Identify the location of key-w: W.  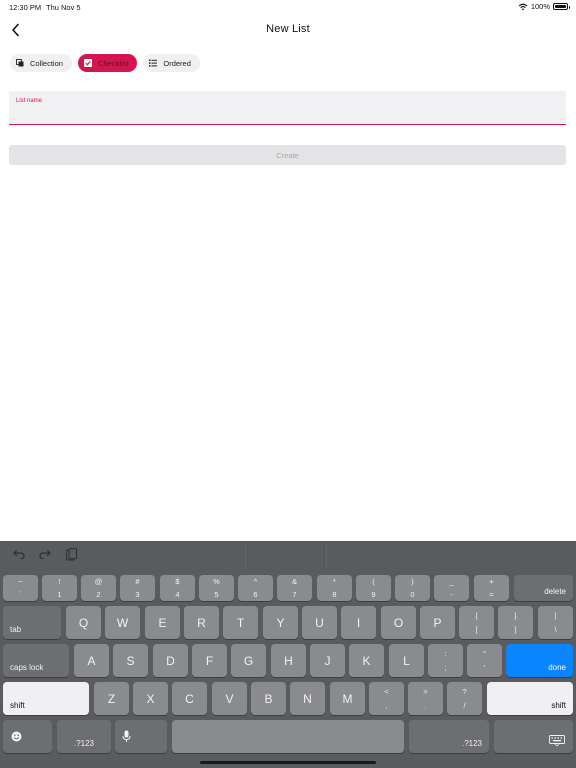
(122, 622).